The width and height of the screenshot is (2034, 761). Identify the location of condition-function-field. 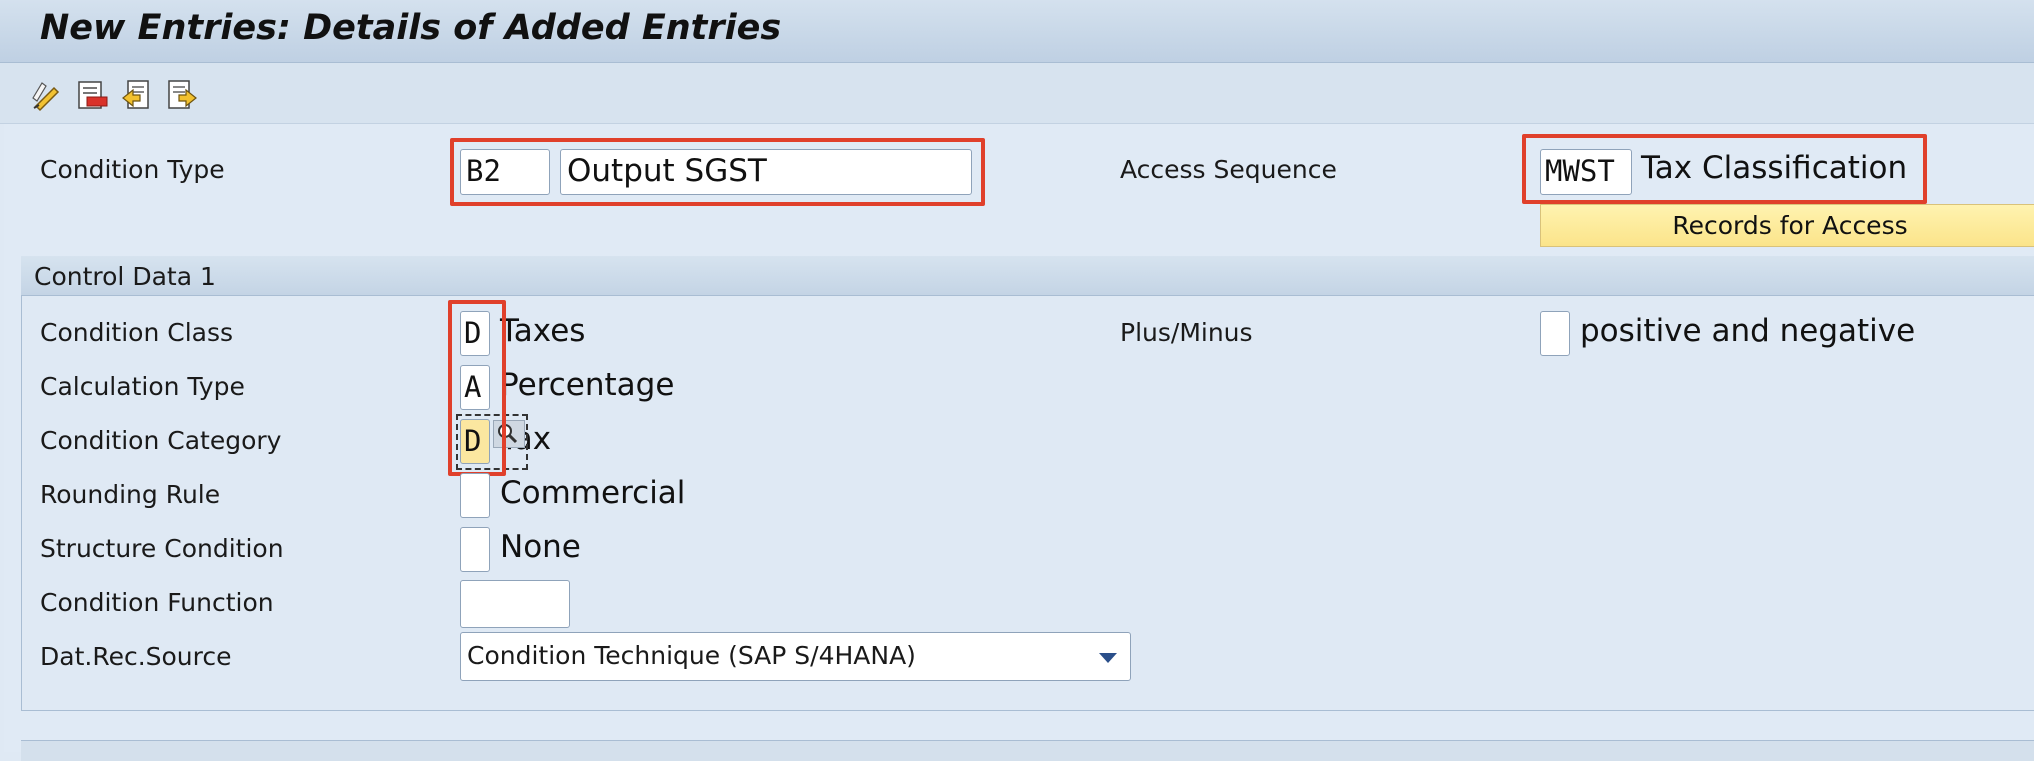
(515, 604).